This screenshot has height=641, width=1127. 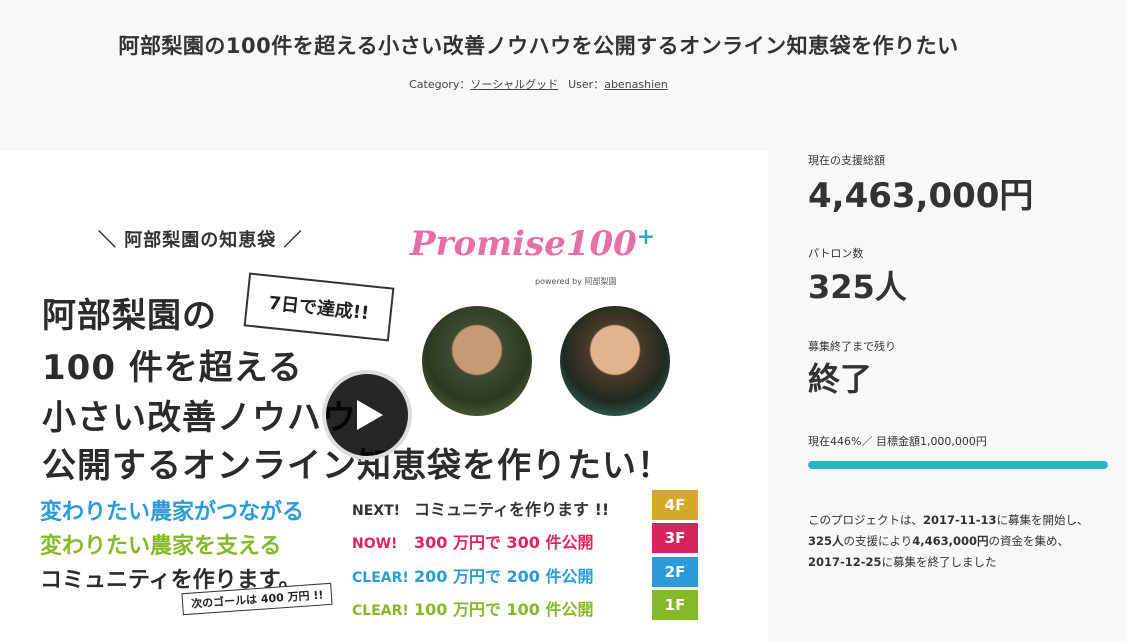 I want to click on end-date: 2017-12-25, so click(x=845, y=562).